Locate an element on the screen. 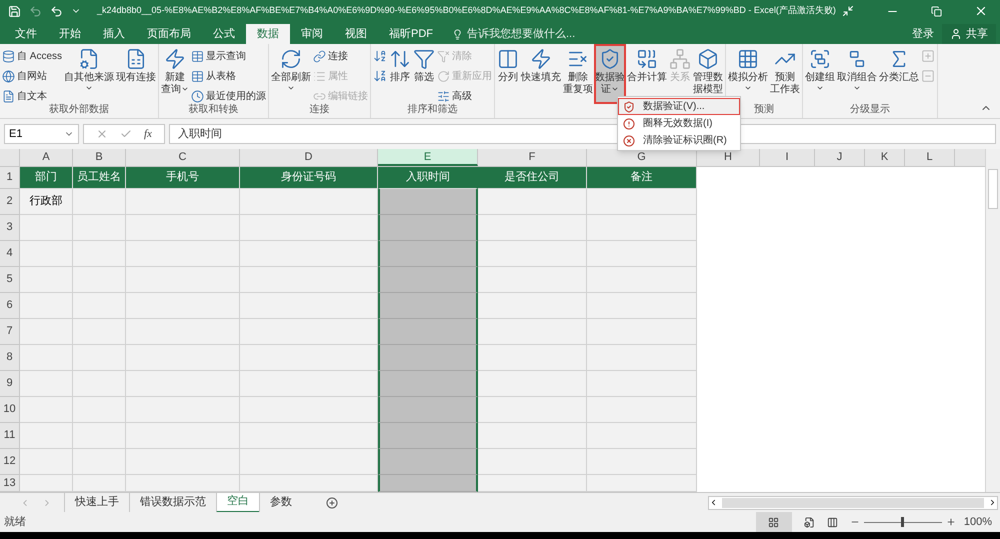  ribbon-tab: 插入 is located at coordinates (114, 34).